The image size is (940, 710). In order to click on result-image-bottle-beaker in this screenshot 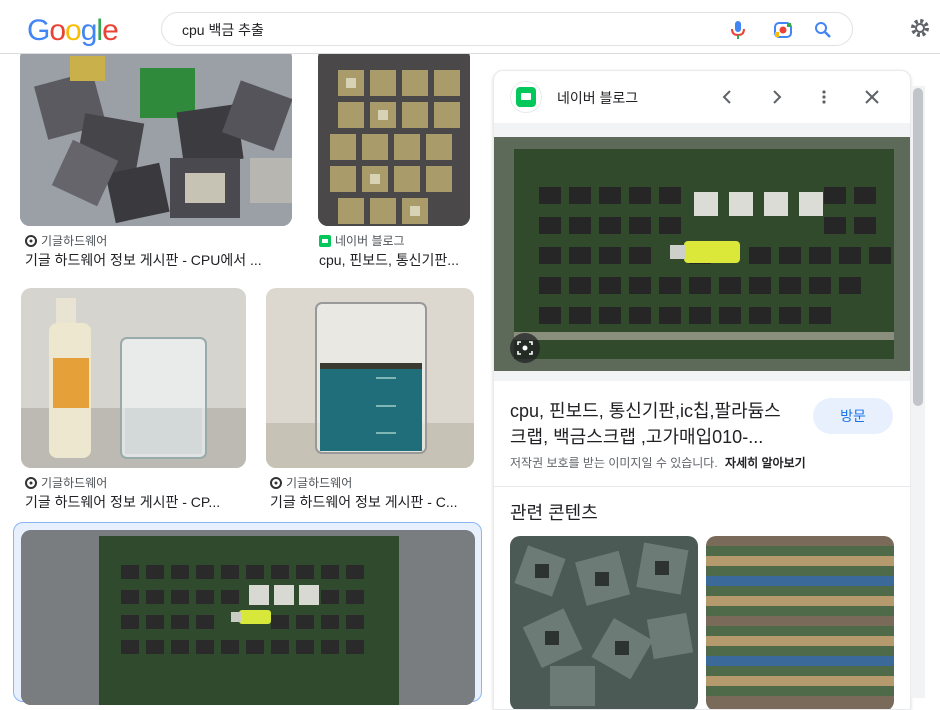, I will do `click(133, 378)`.